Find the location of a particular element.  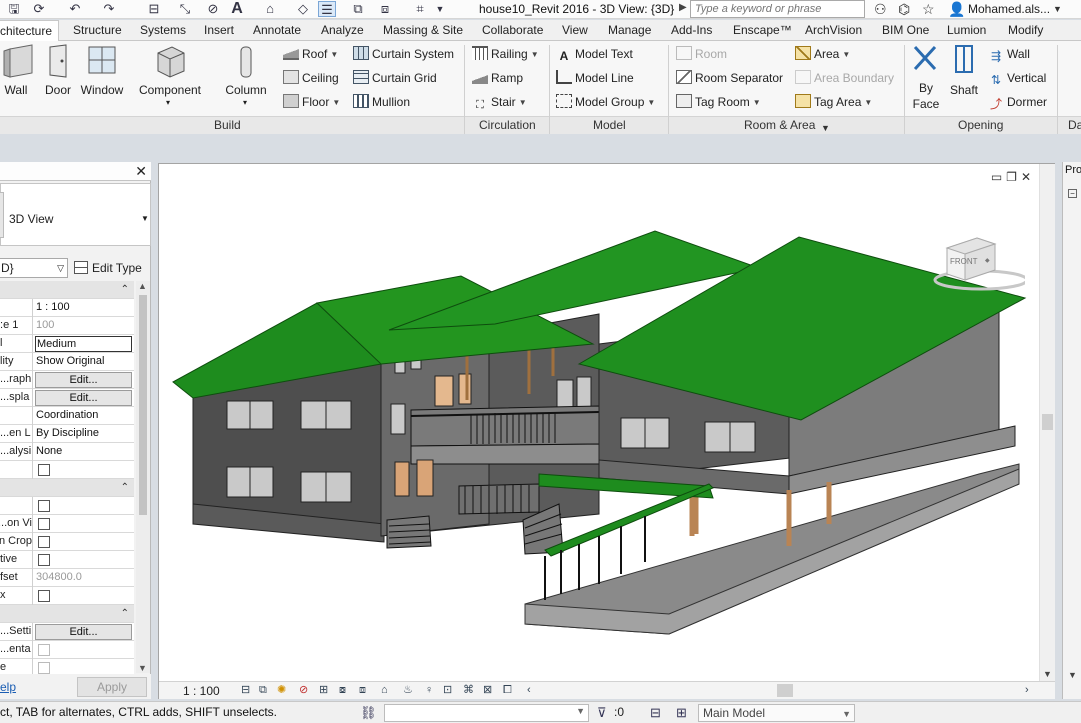

railing-button: Railing ▼ is located at coordinates (505, 54).